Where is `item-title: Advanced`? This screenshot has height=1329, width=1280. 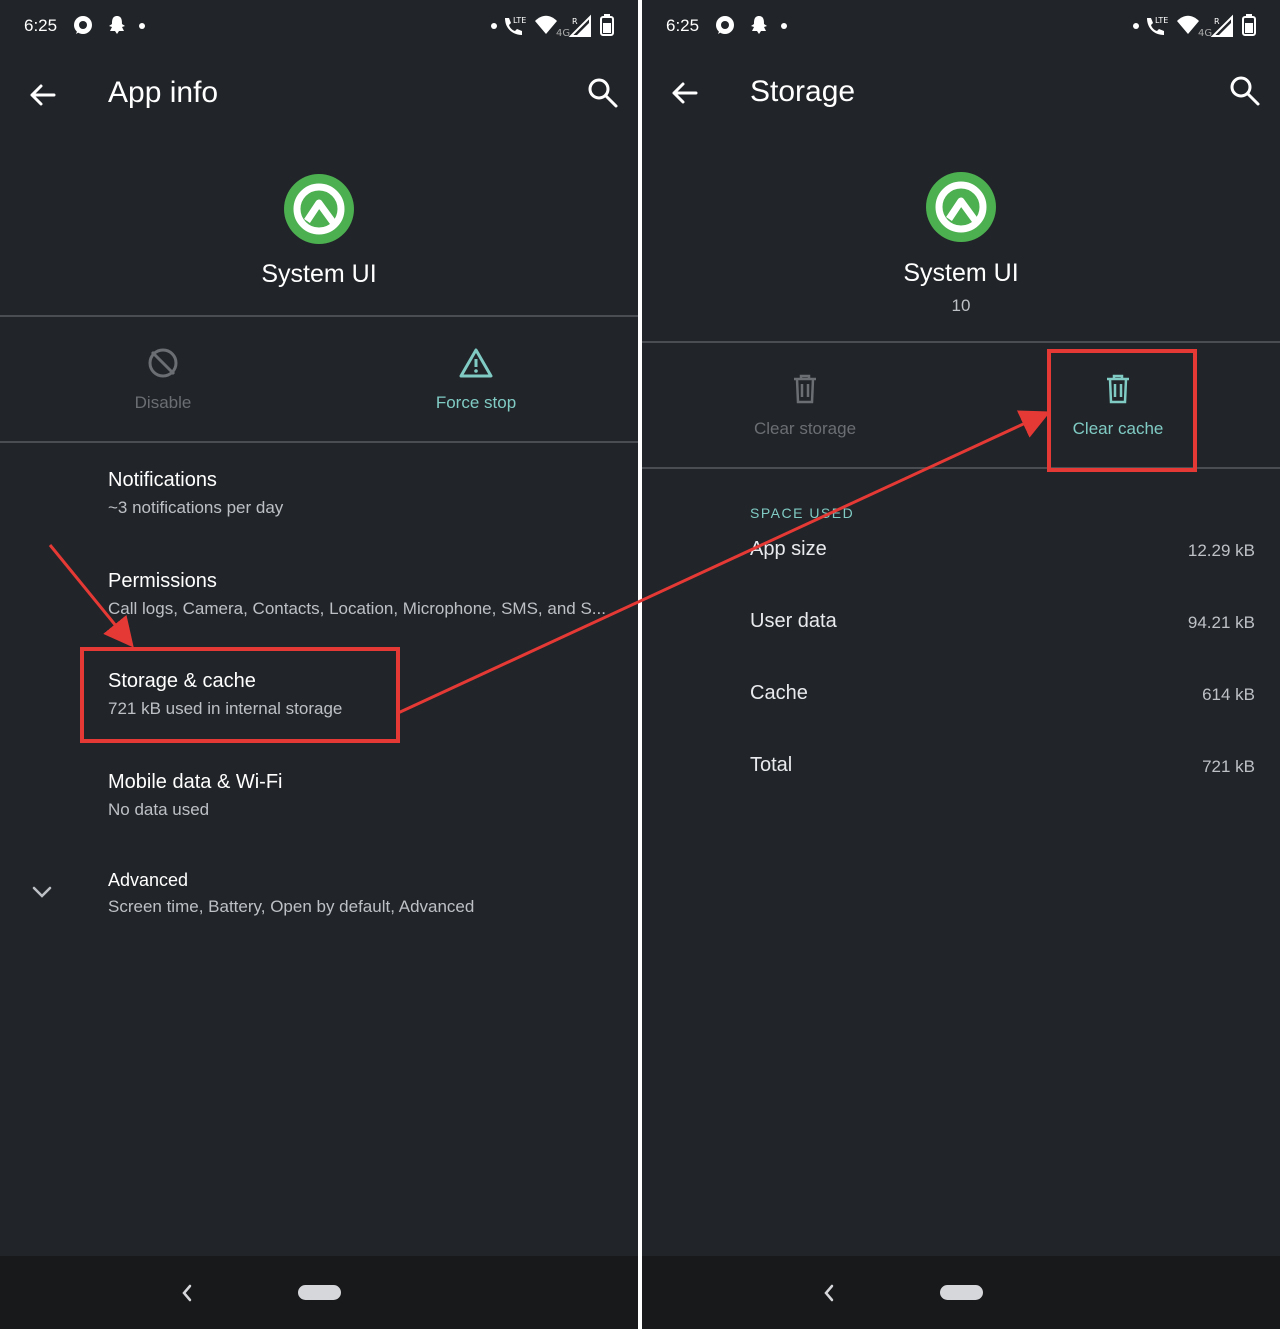
item-title: Advanced is located at coordinates (148, 880).